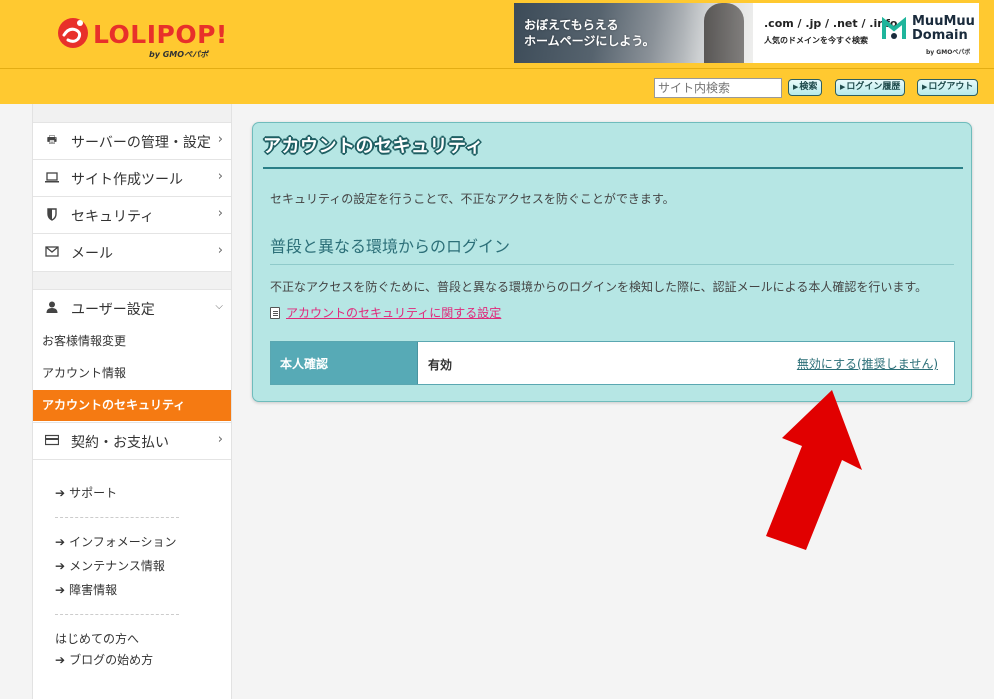 The width and height of the screenshot is (994, 699). What do you see at coordinates (870, 87) in the screenshot?
I see `login-history-button: ▶ログイン履歴` at bounding box center [870, 87].